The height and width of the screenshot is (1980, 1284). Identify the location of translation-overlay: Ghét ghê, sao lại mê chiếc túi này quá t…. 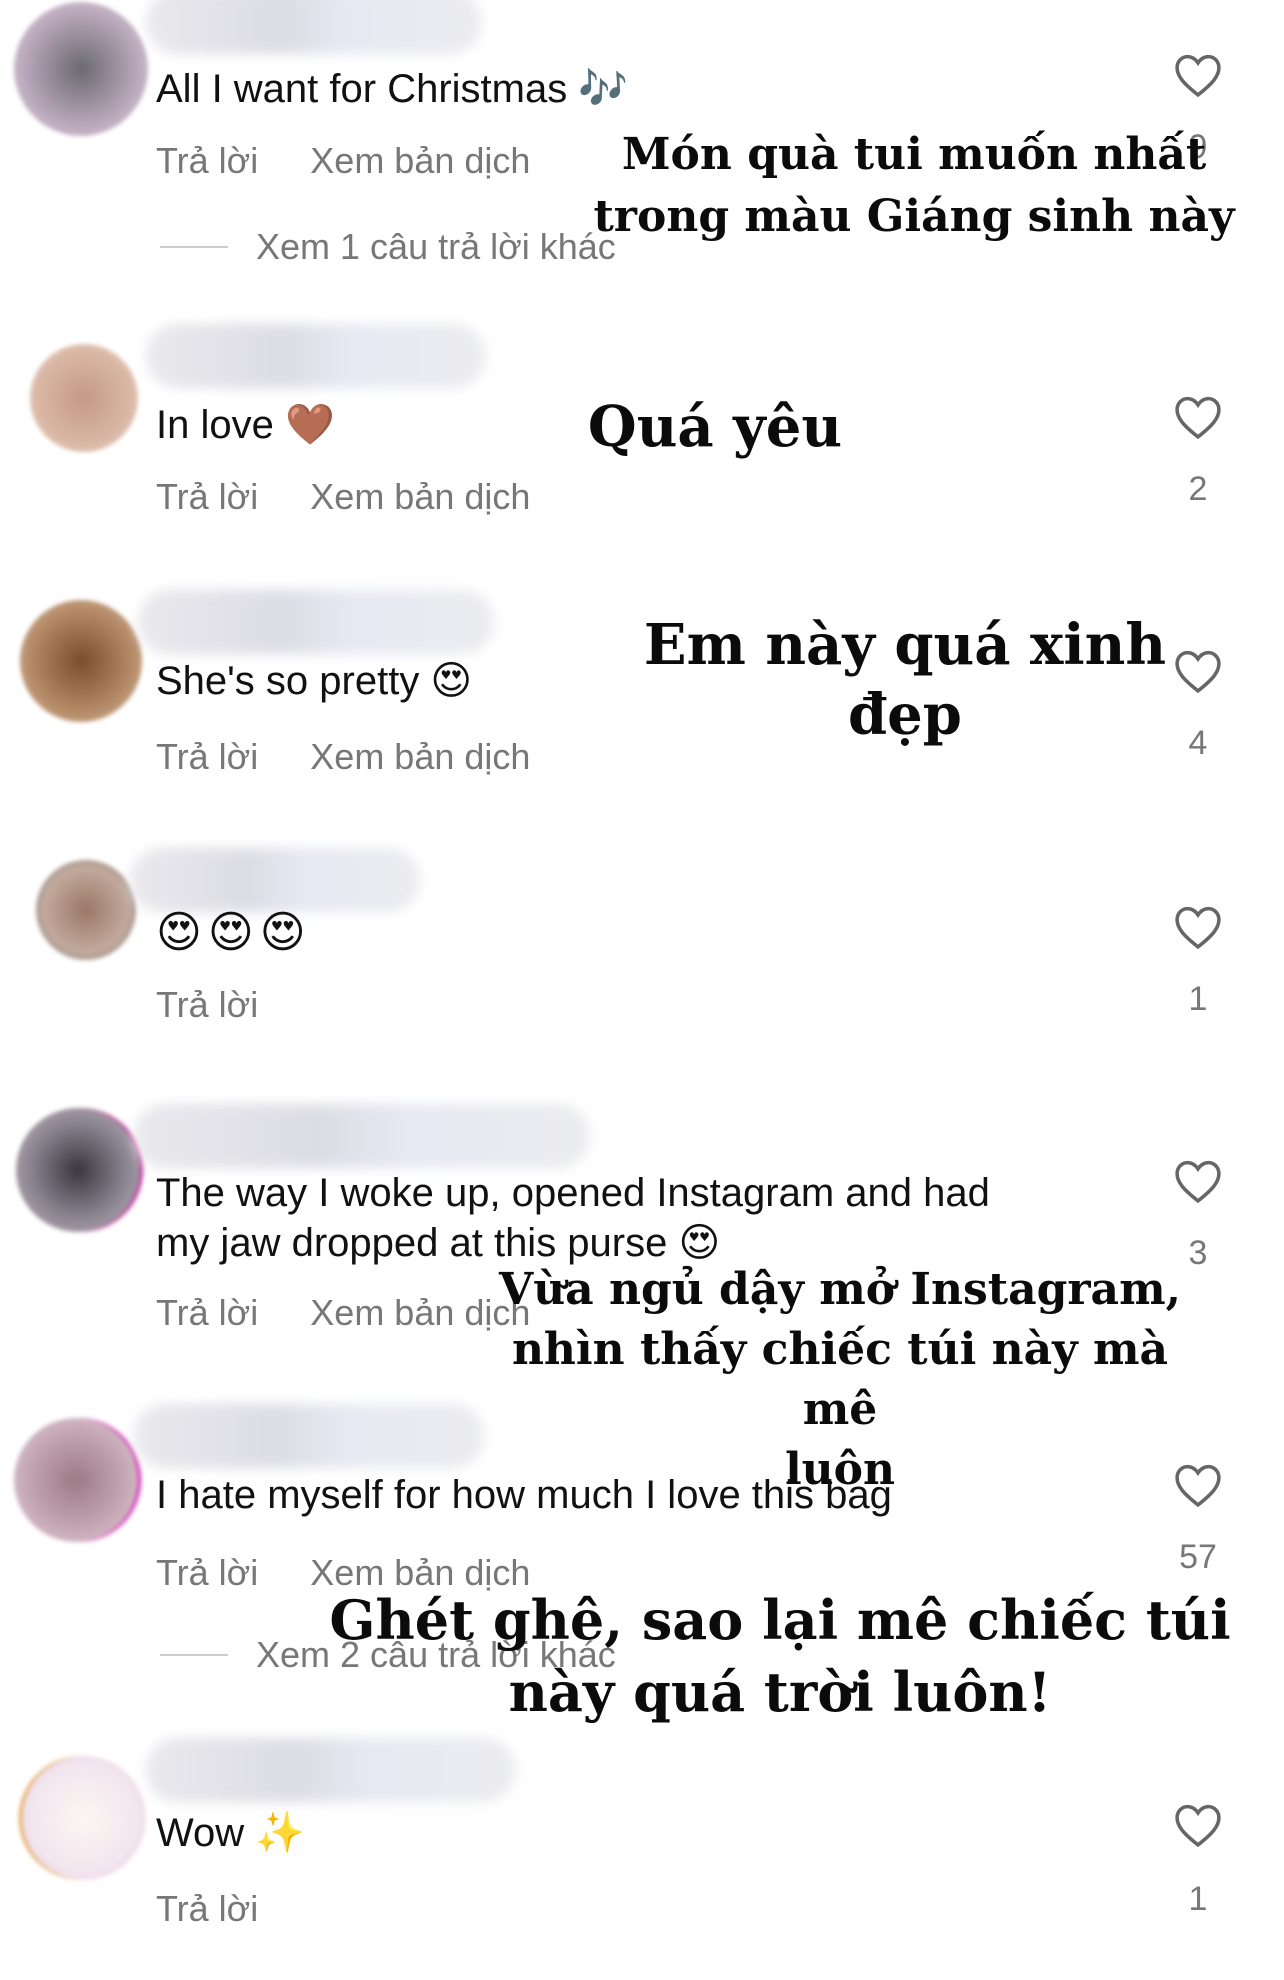
(780, 1656).